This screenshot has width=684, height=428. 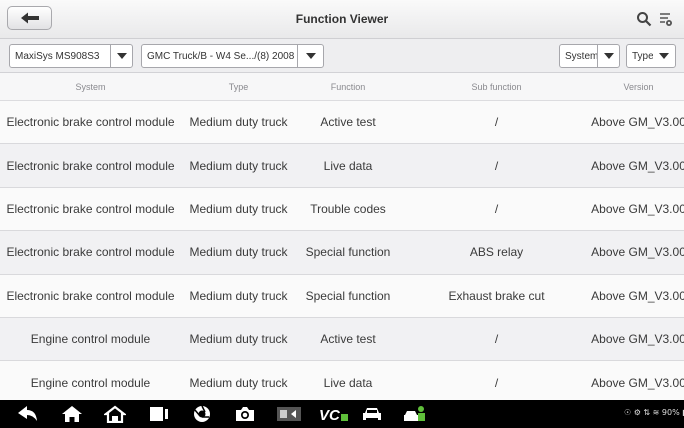 I want to click on display-icon, so click(x=289, y=414).